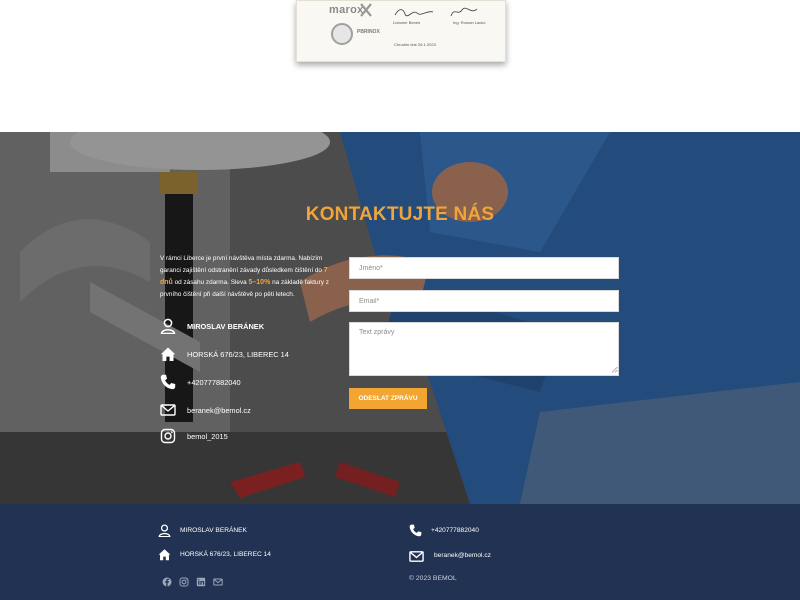 The width and height of the screenshot is (800, 600). What do you see at coordinates (484, 268) in the screenshot?
I see `name-input` at bounding box center [484, 268].